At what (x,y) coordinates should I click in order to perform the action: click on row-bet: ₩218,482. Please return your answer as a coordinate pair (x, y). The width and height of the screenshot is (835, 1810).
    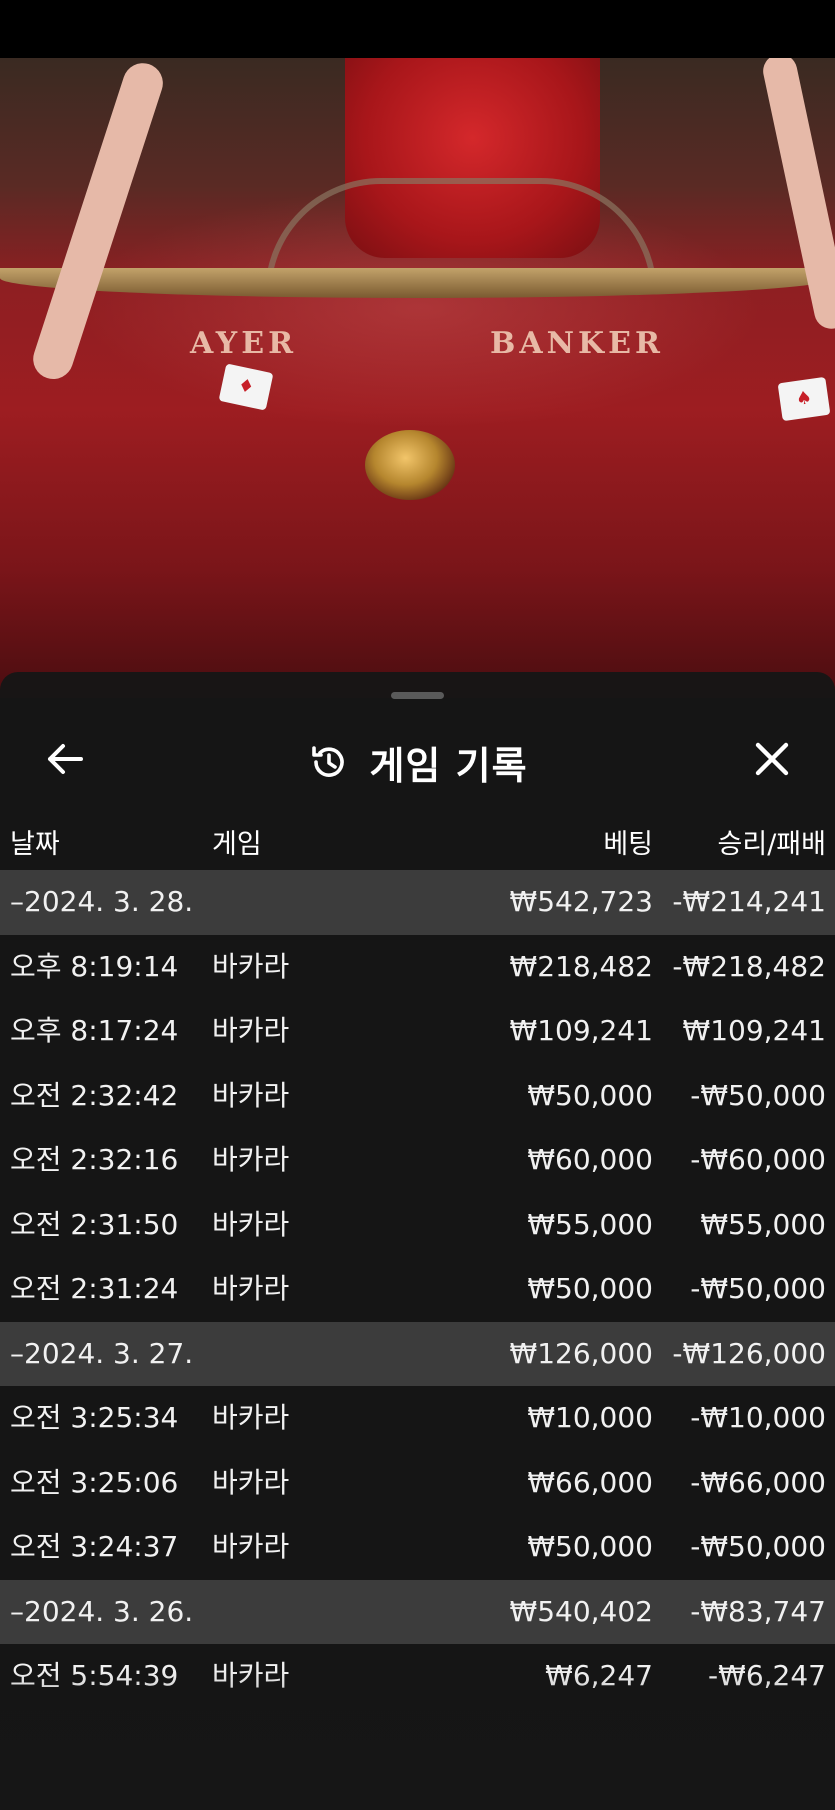
    Looking at the image, I should click on (581, 966).